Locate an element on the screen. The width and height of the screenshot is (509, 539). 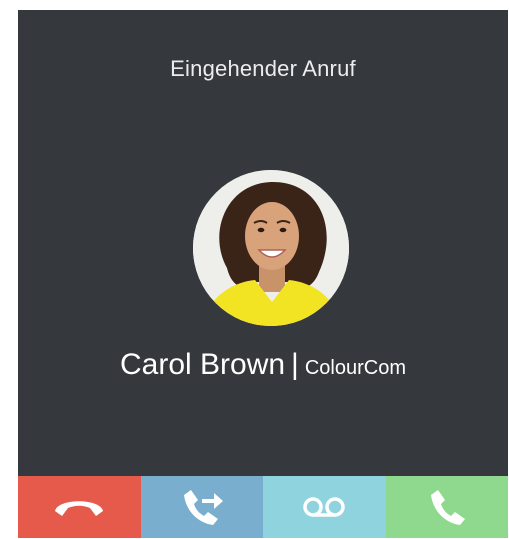
accept-call-button is located at coordinates (446, 507).